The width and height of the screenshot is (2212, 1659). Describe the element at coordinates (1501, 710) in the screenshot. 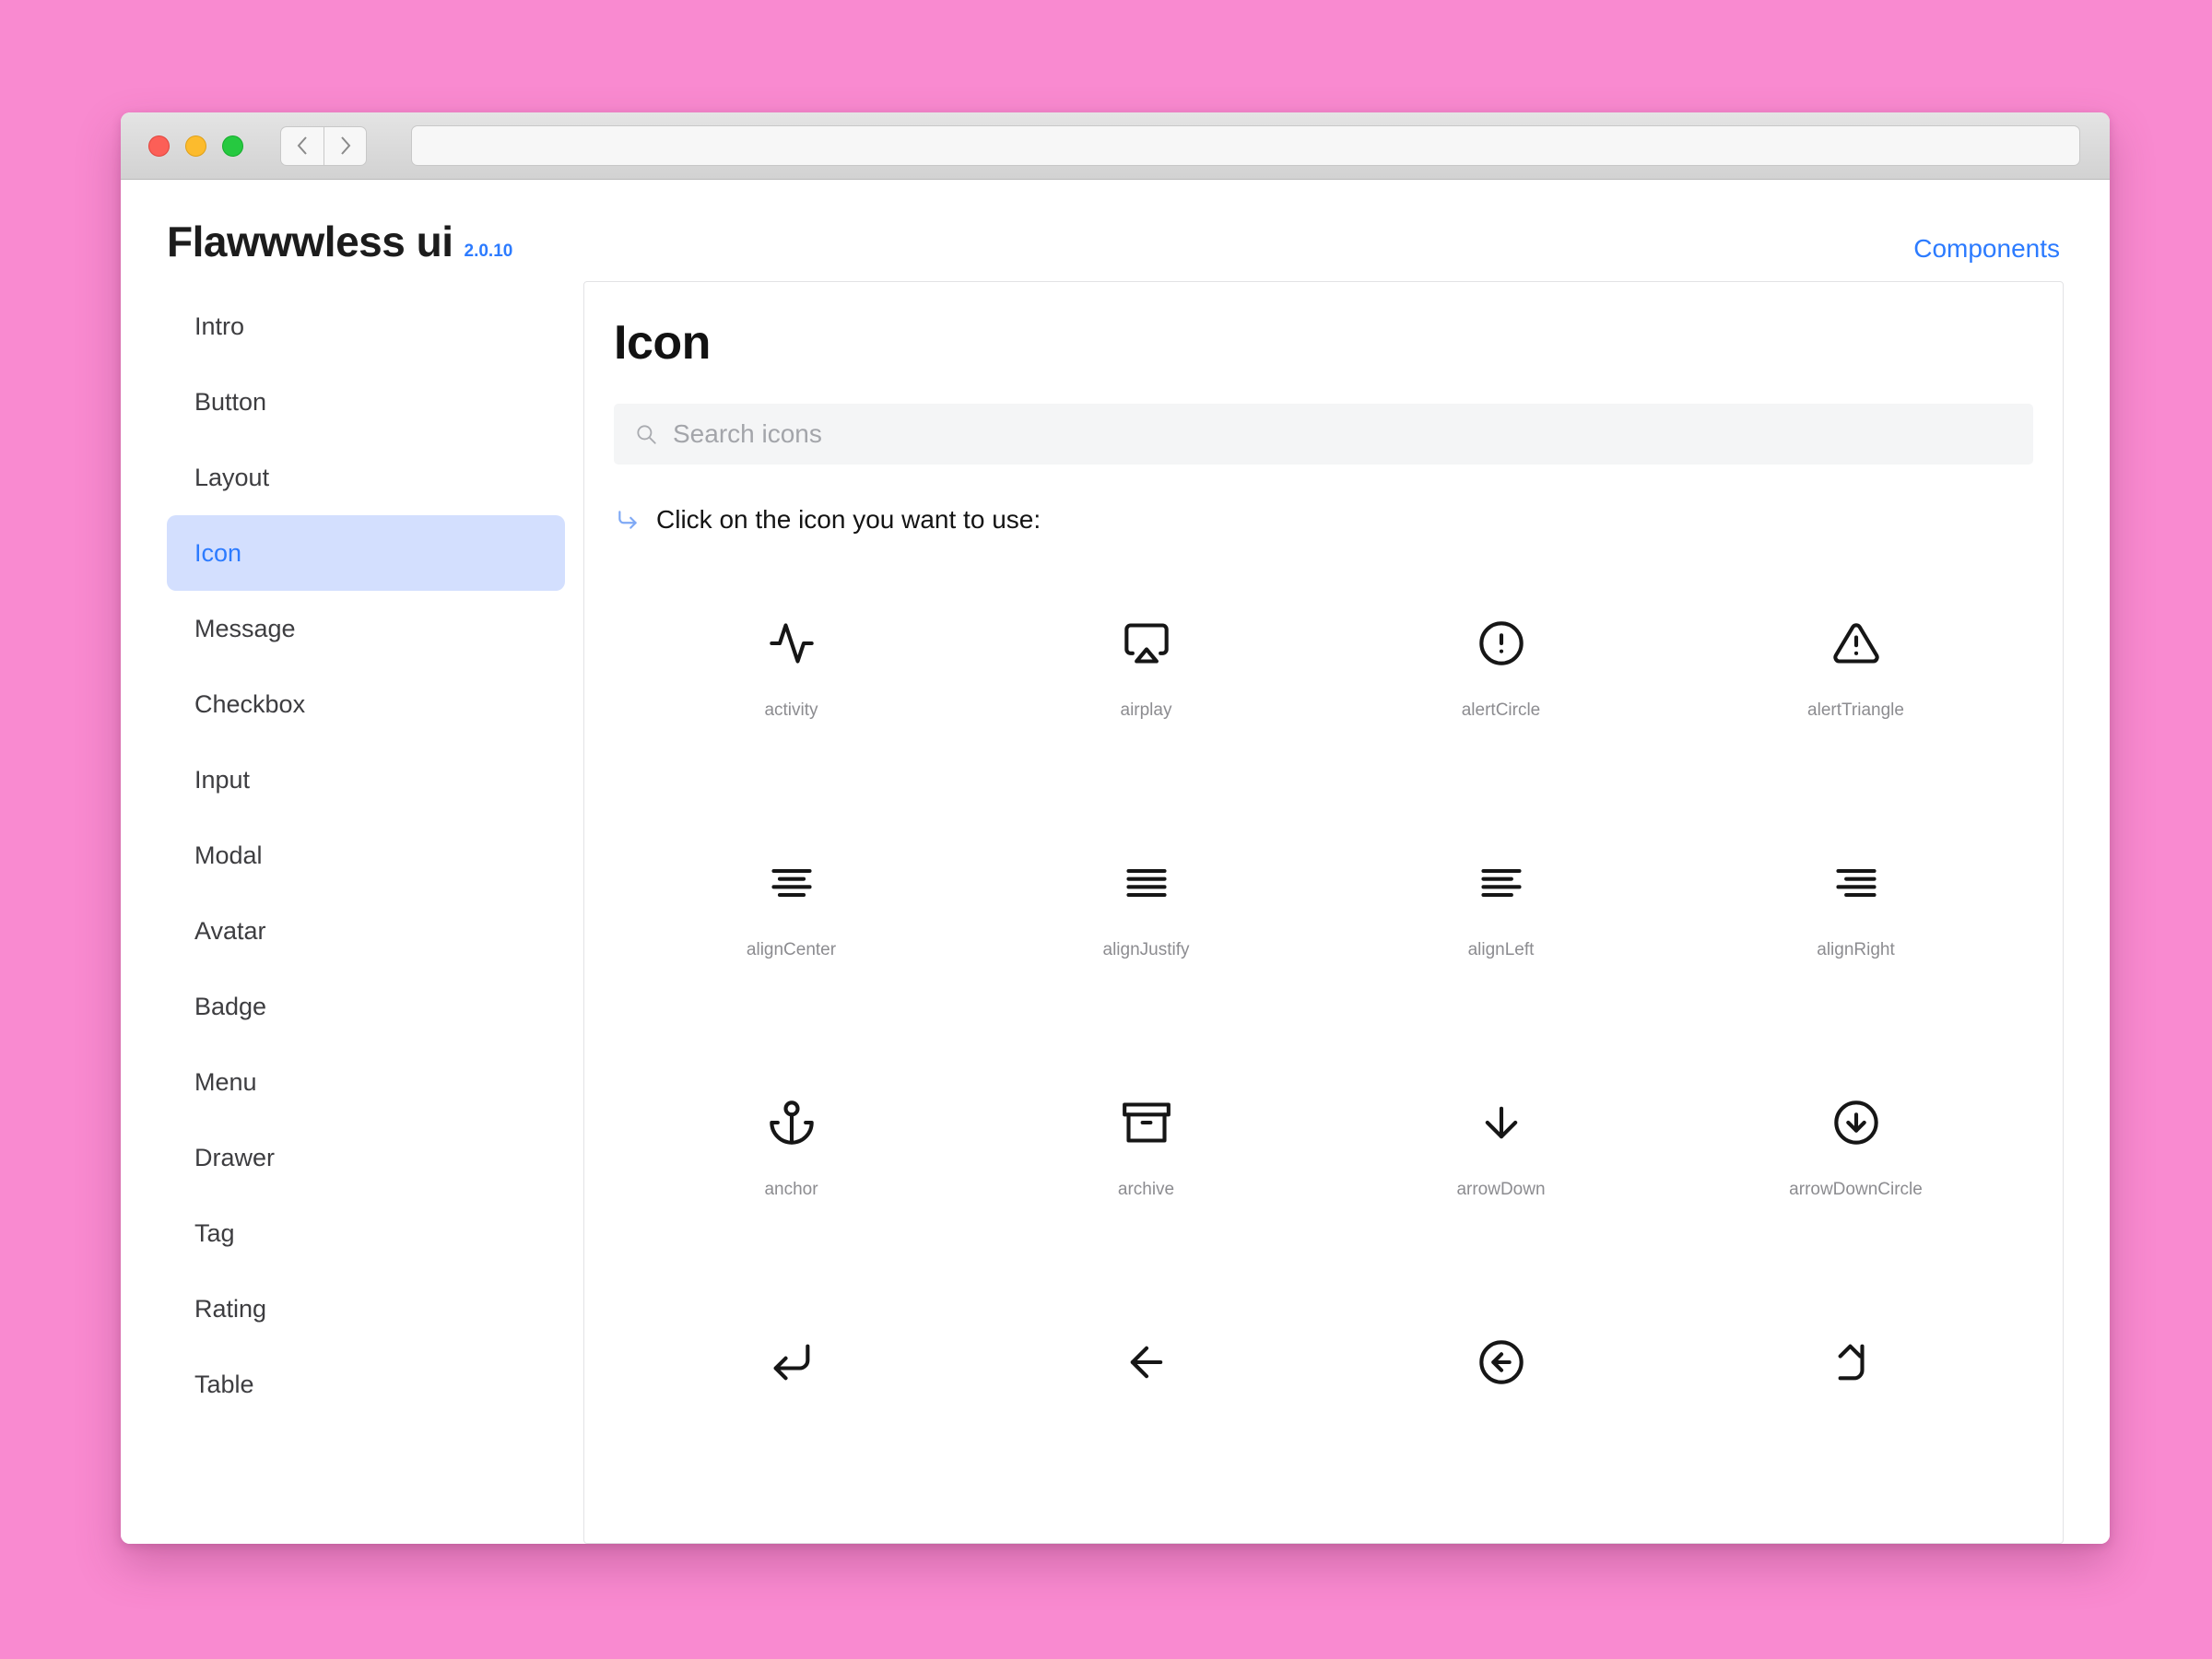

I see `icon-label: alertCircle` at that location.